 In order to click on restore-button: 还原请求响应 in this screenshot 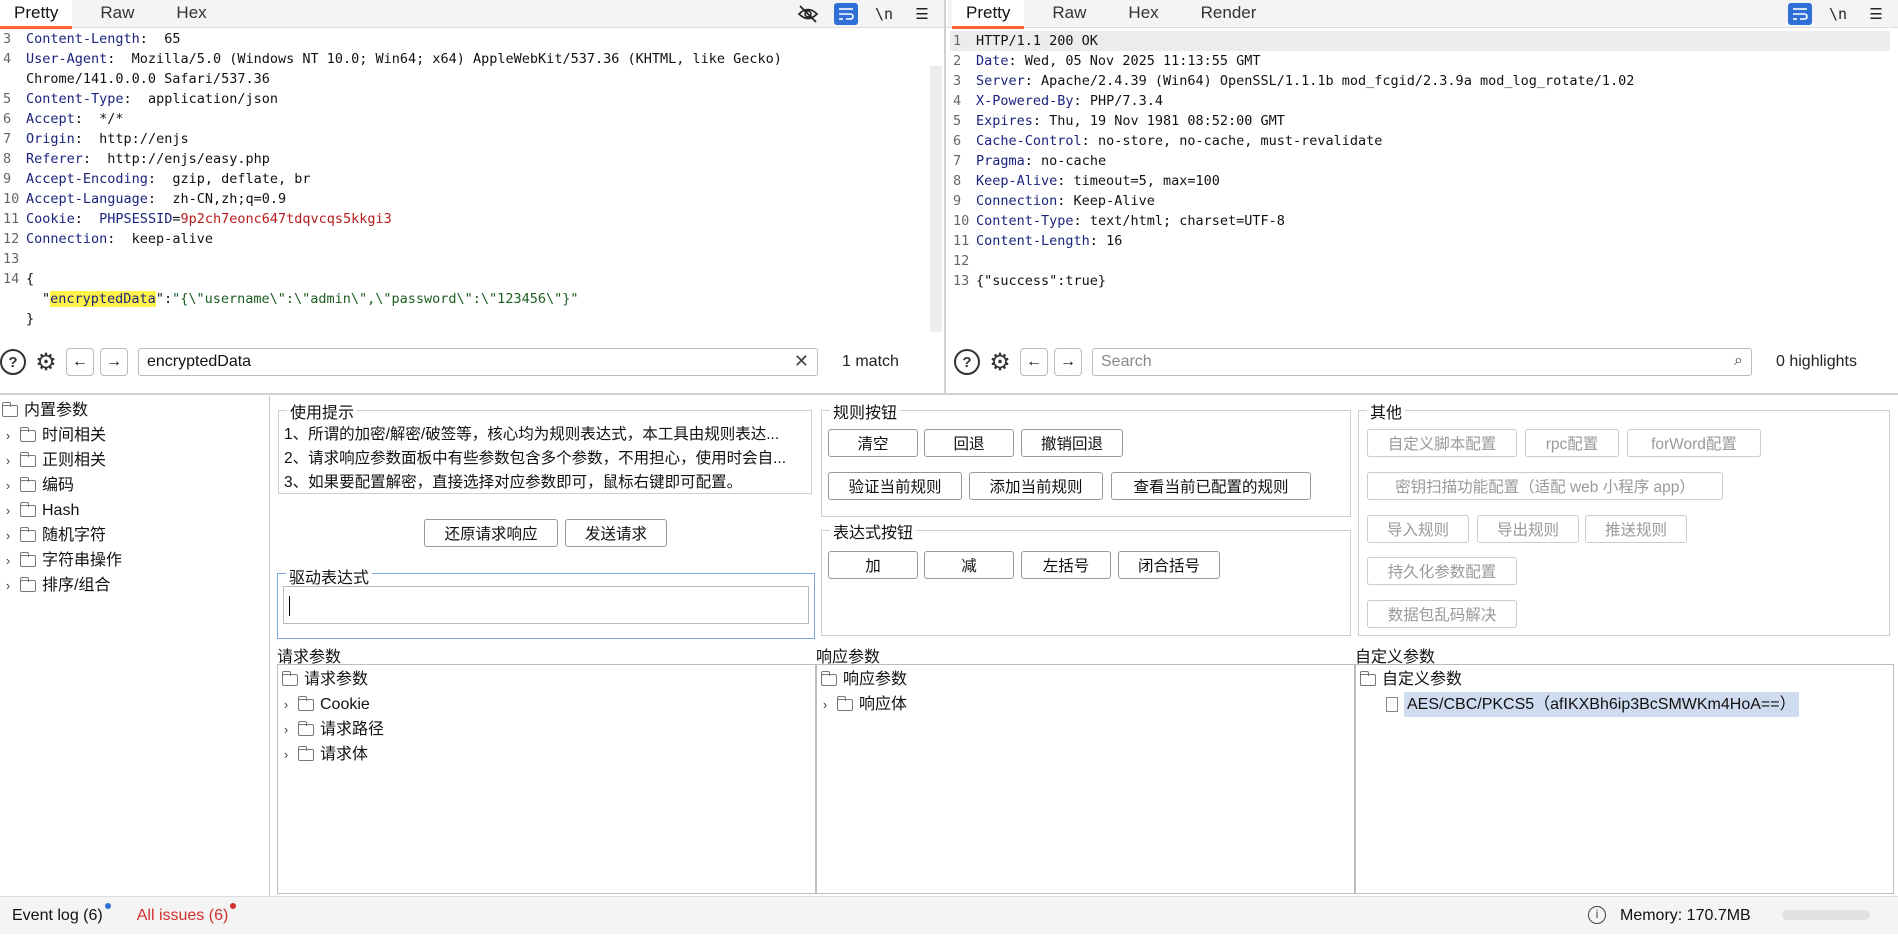, I will do `click(491, 533)`.